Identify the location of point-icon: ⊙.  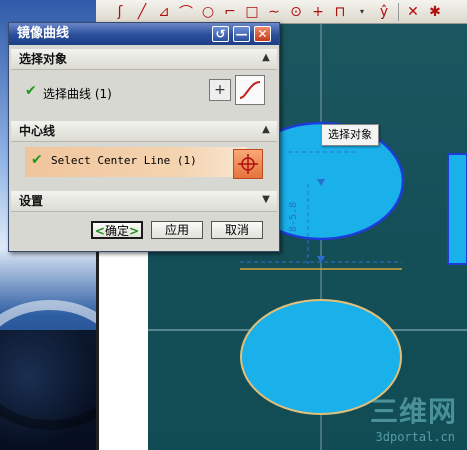
(296, 12).